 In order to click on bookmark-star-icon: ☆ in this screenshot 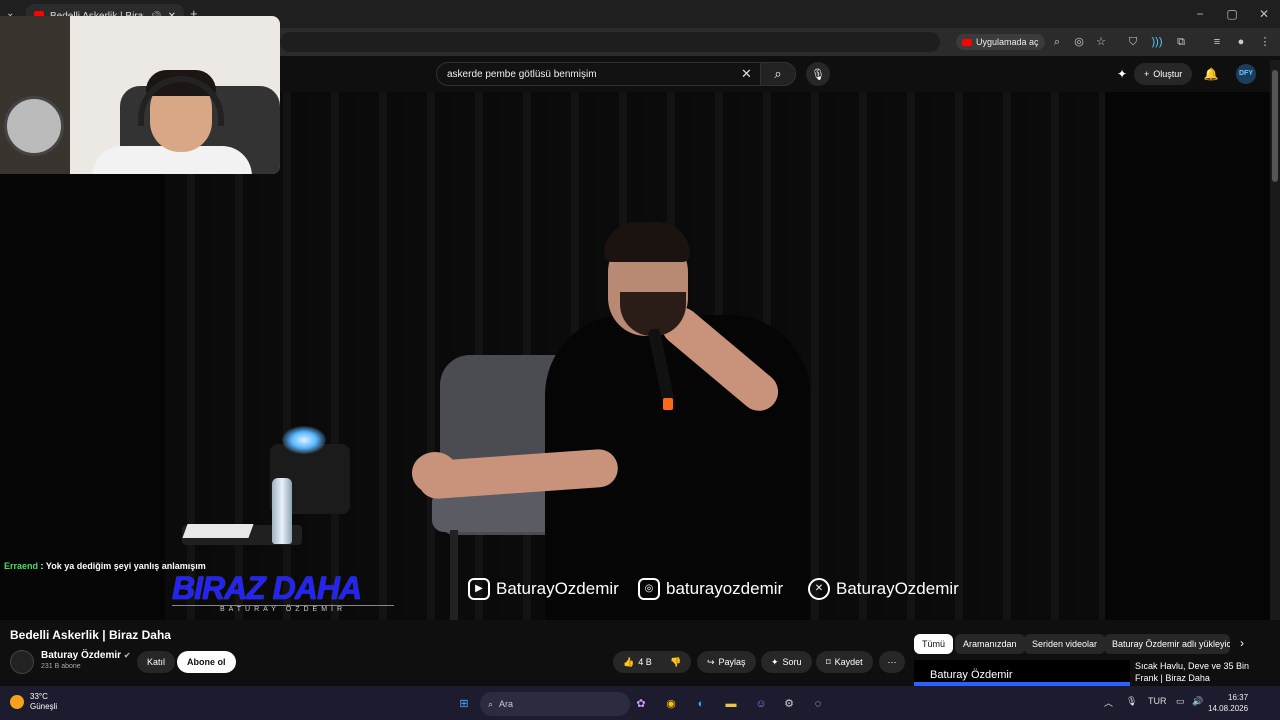, I will do `click(1101, 42)`.